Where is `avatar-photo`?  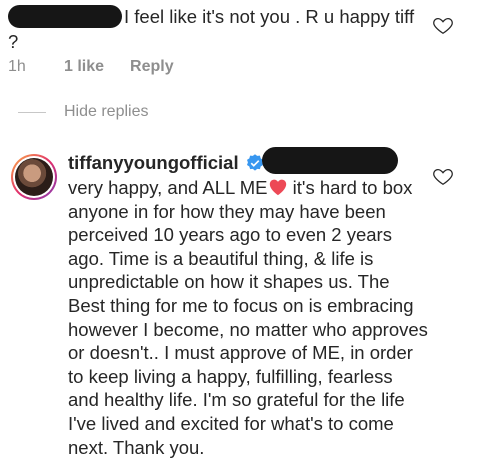 avatar-photo is located at coordinates (34, 177).